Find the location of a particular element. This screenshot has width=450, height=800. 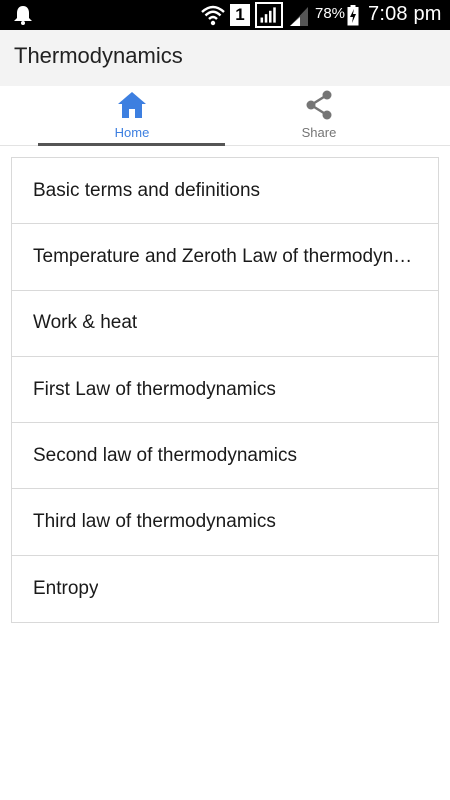

app-title: Thermodynamics is located at coordinates (98, 55).